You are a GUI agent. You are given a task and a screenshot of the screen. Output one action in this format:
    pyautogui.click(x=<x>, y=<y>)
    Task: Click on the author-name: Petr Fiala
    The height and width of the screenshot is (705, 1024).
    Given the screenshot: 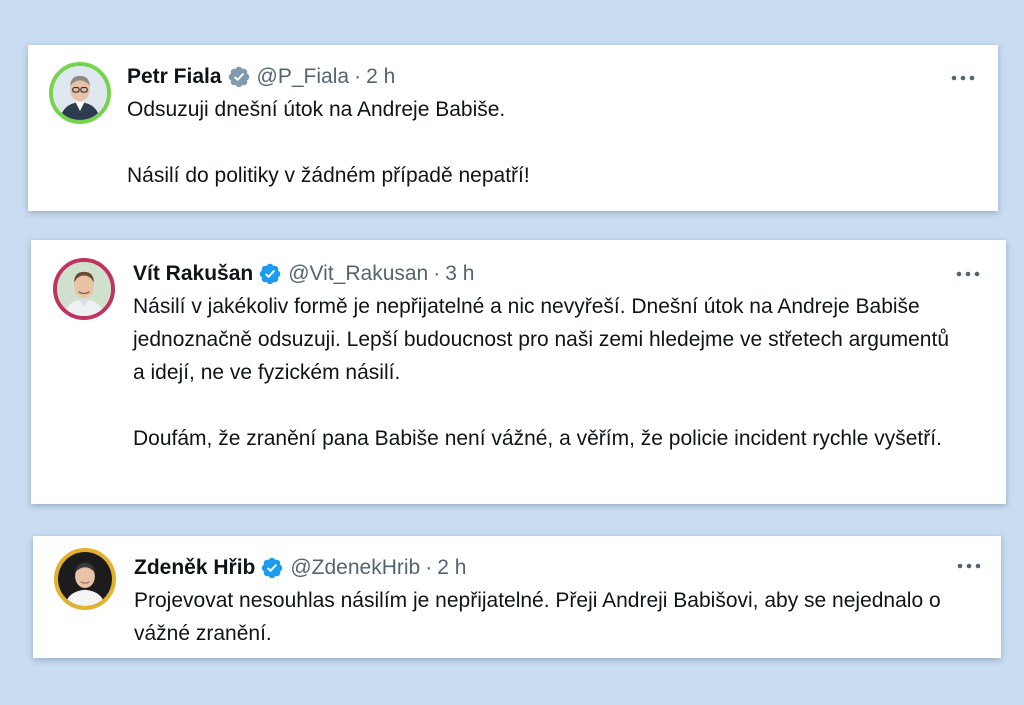 What is the action you would take?
    pyautogui.click(x=174, y=77)
    